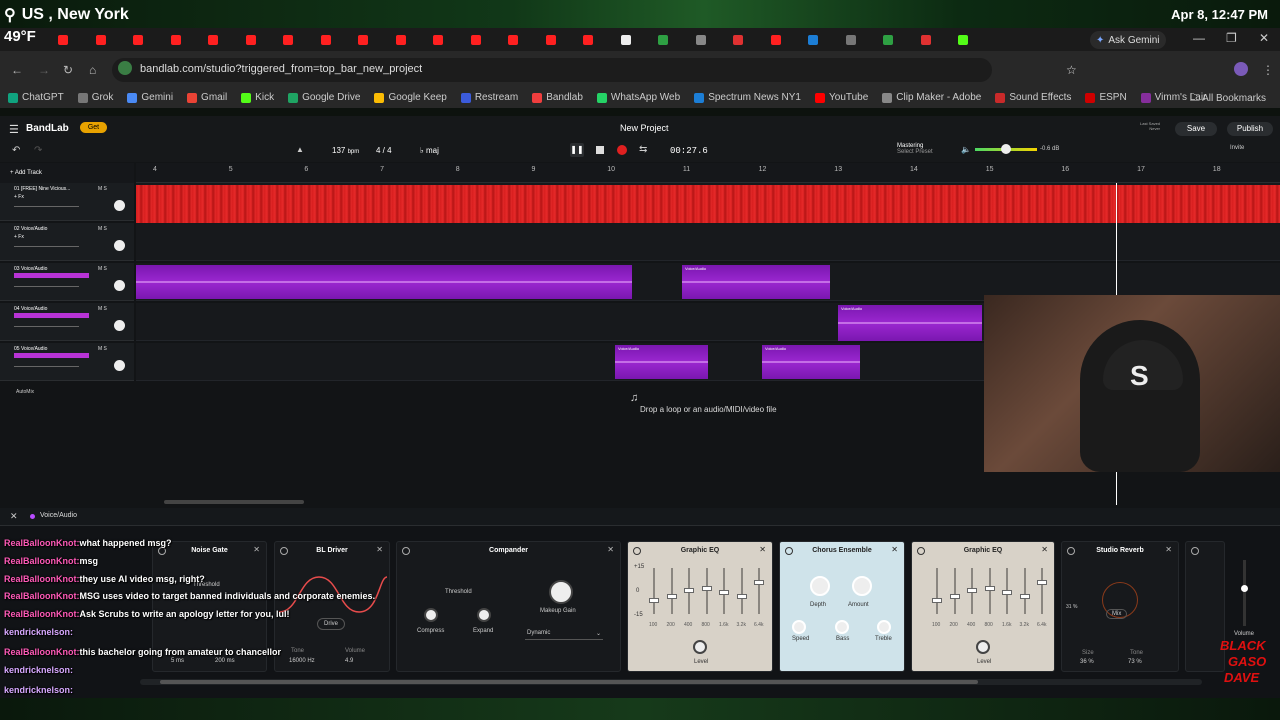 This screenshot has width=1280, height=720. What do you see at coordinates (38, 150) in the screenshot?
I see `redo-icon: ↷` at bounding box center [38, 150].